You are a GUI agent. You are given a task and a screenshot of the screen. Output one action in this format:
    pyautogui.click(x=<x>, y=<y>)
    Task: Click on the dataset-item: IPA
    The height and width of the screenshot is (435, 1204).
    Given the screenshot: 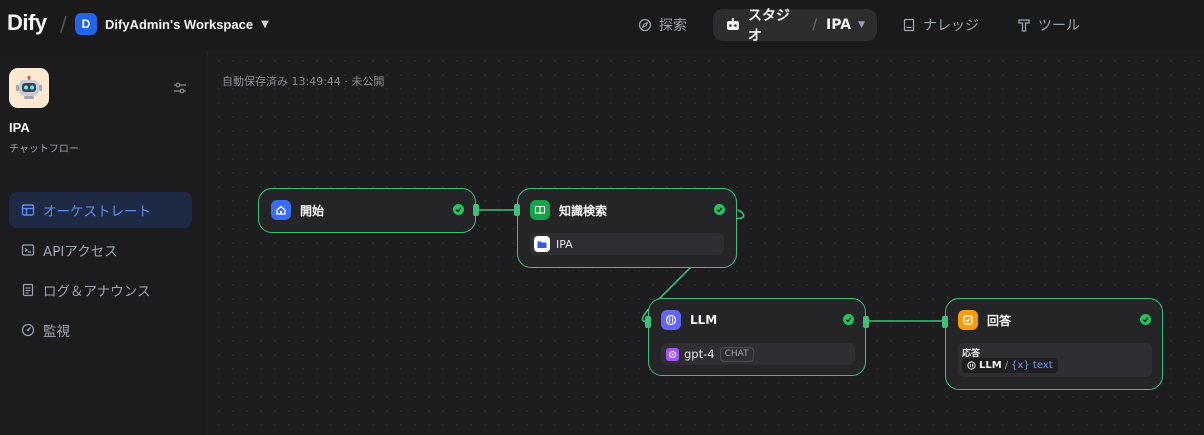 What is the action you would take?
    pyautogui.click(x=627, y=244)
    